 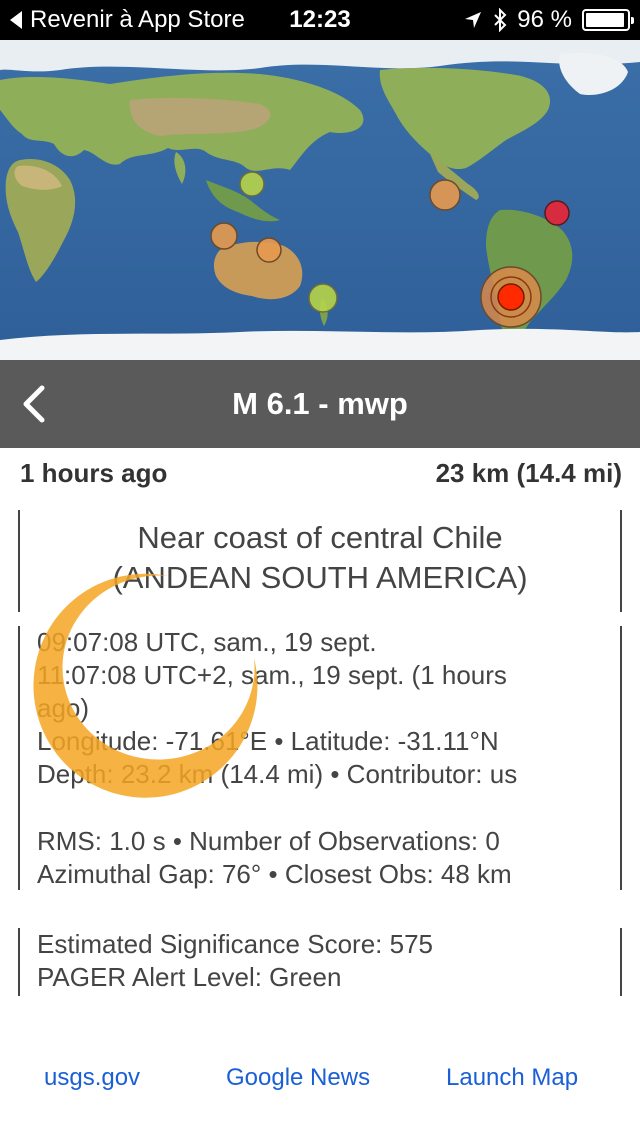 I want to click on time-ago: 1 hours ago, so click(x=94, y=473).